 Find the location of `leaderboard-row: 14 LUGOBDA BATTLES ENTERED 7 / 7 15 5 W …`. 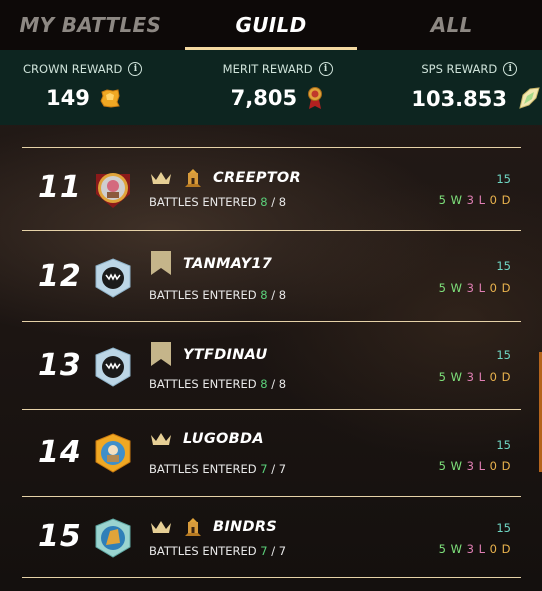

leaderboard-row: 14 LUGOBDA BATTLES ENTERED 7 / 7 15 5 W … is located at coordinates (271, 452).